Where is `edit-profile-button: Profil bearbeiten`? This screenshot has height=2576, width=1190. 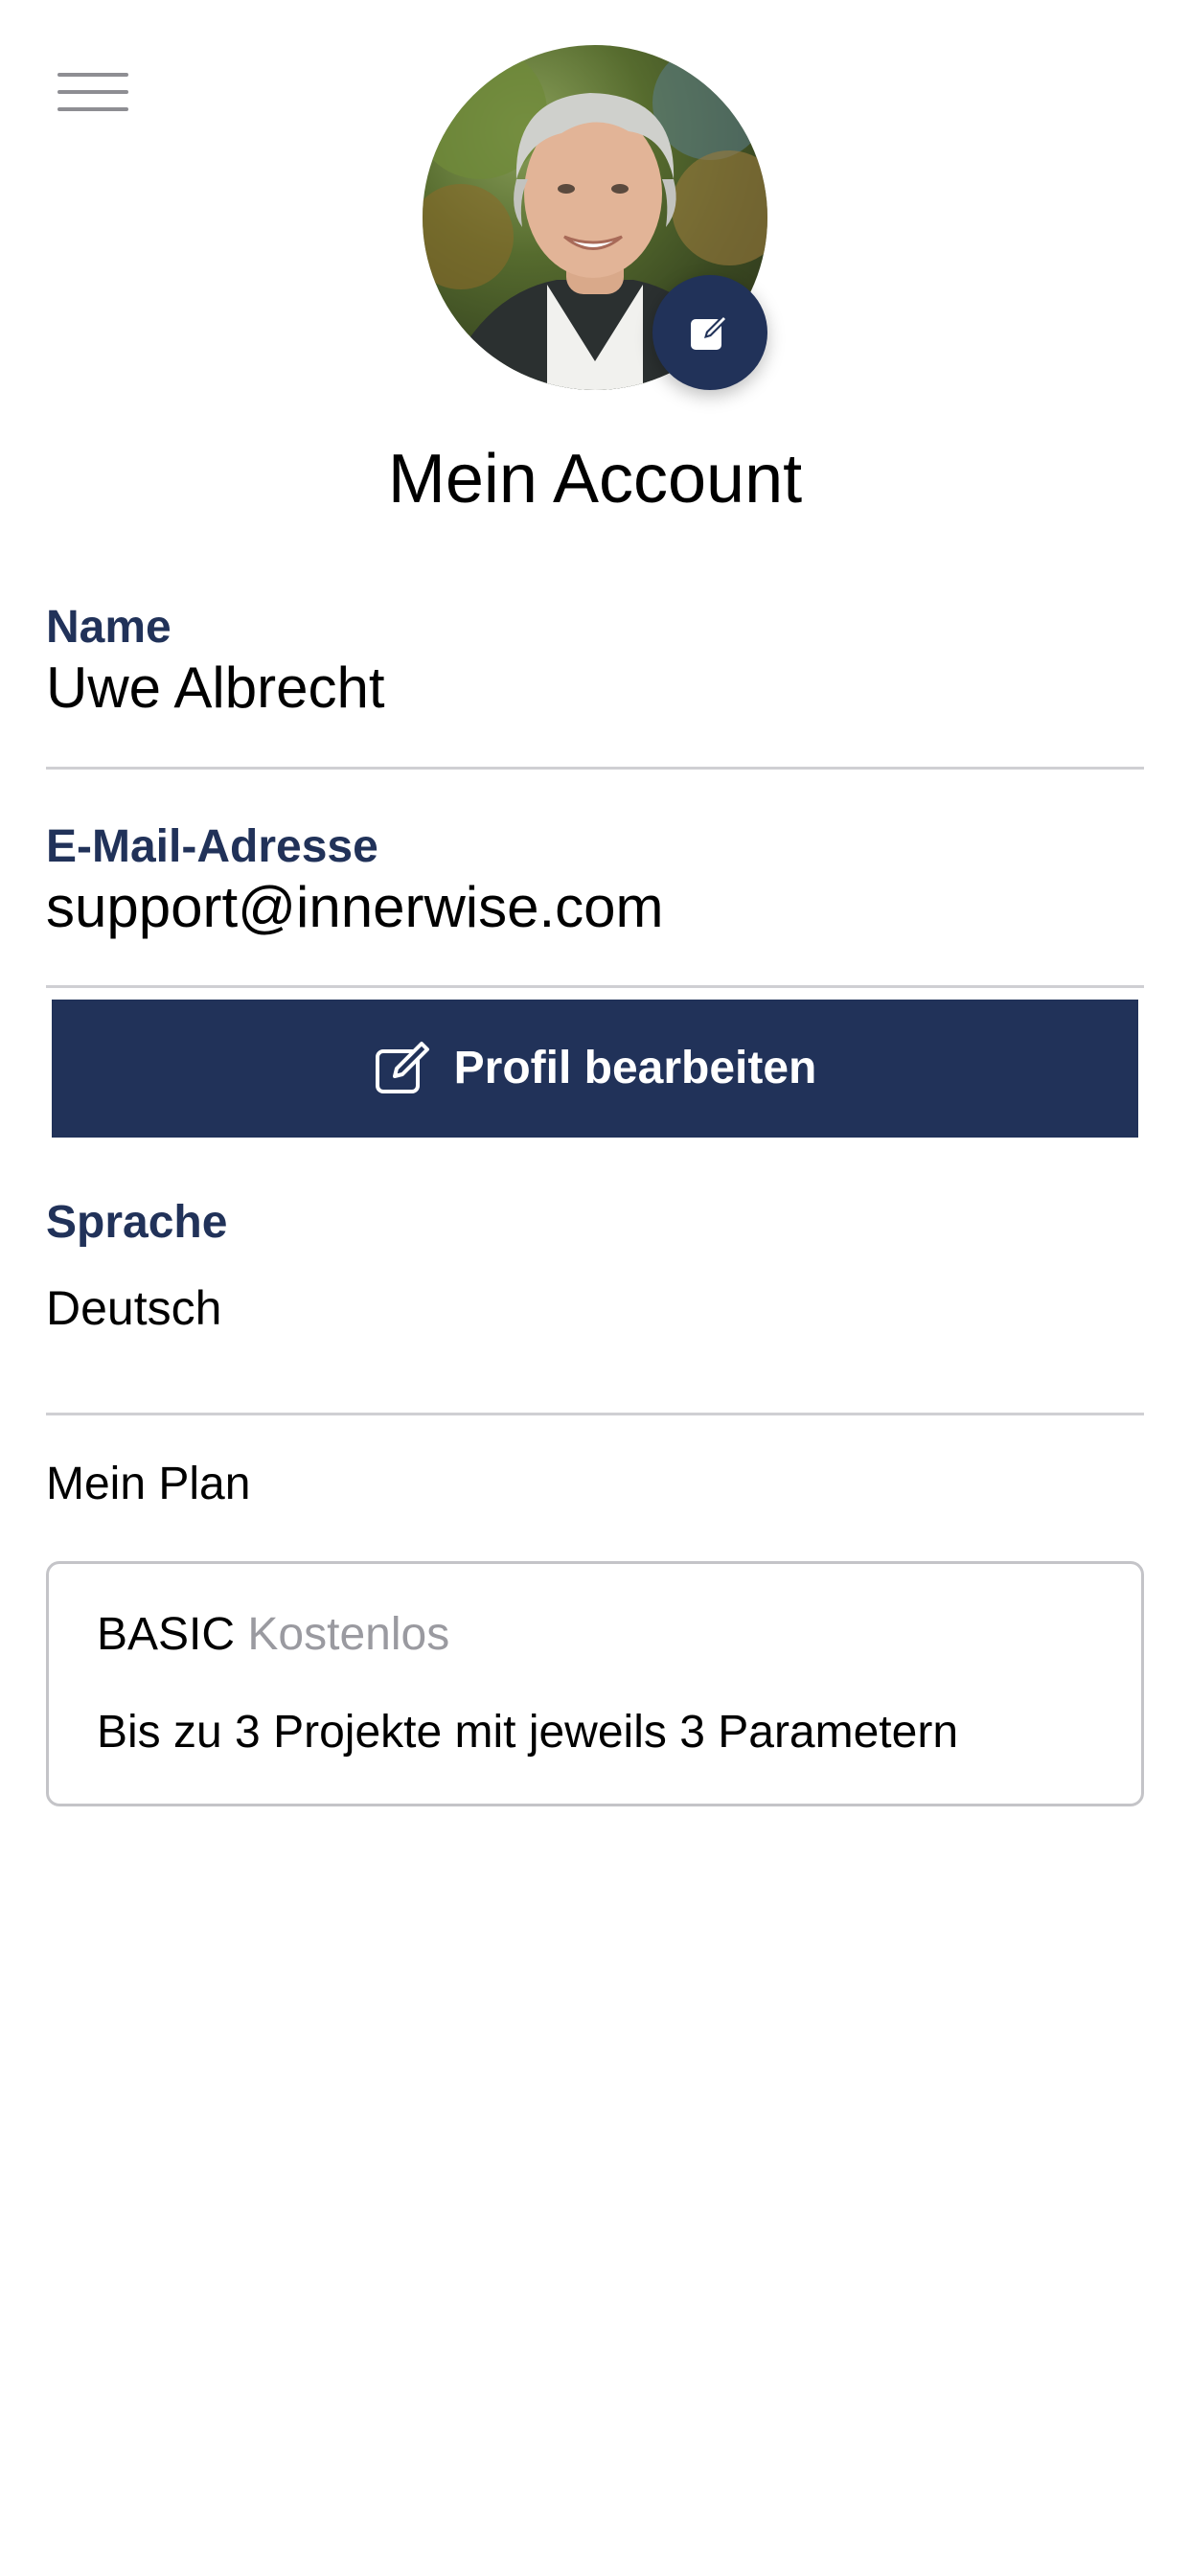 edit-profile-button: Profil bearbeiten is located at coordinates (595, 1069).